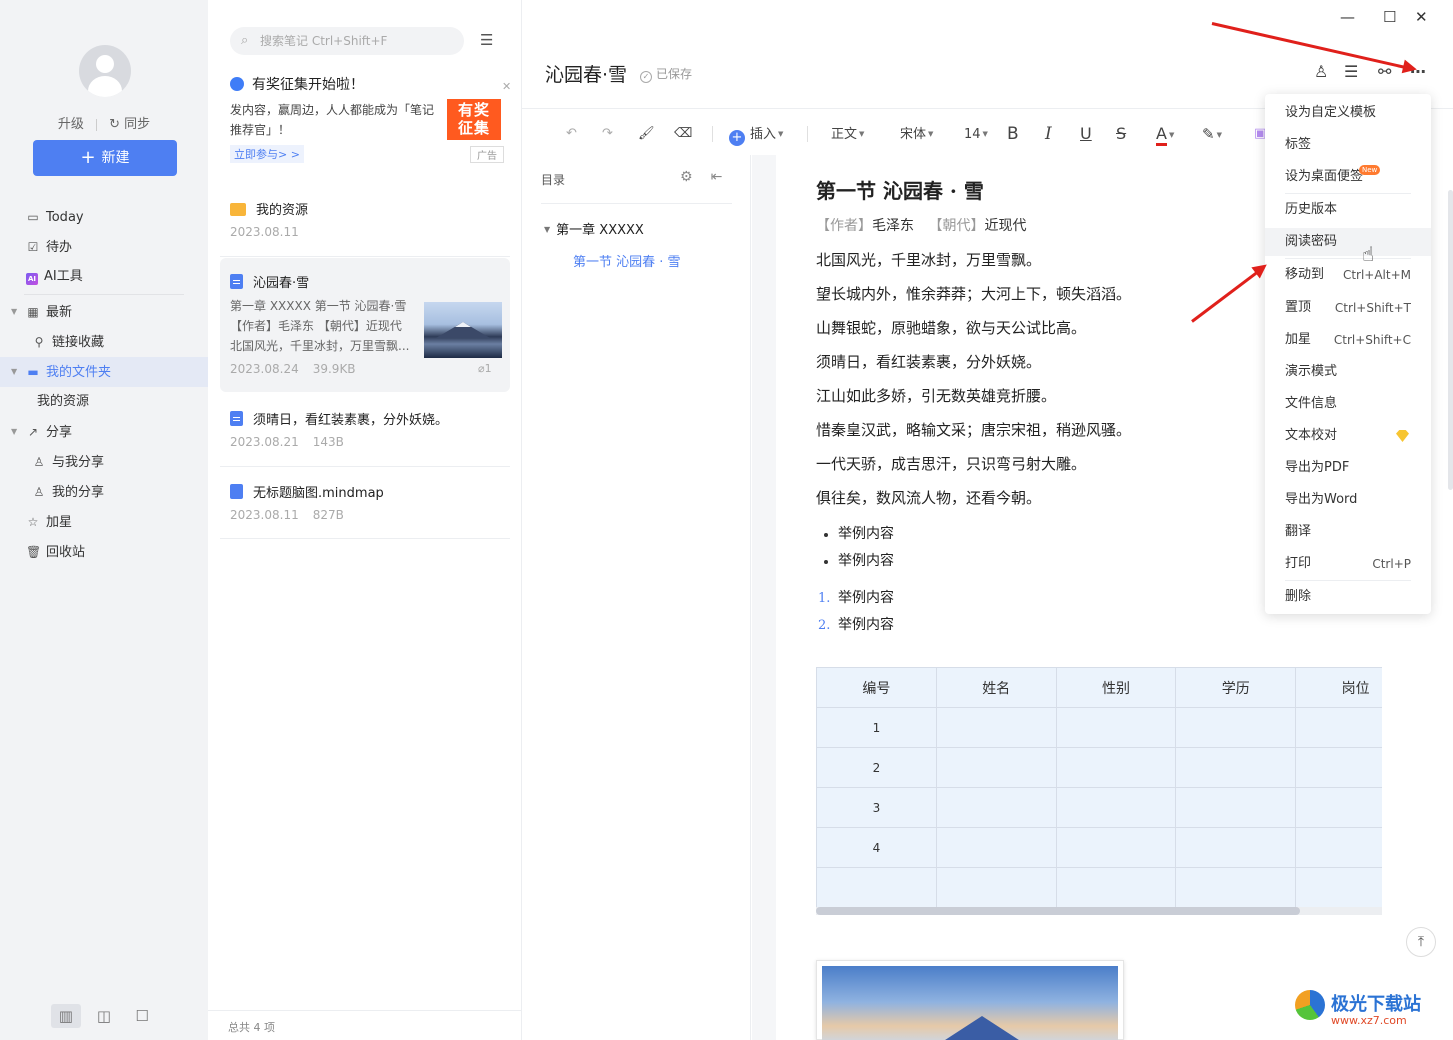  I want to click on insert-button: + 插入 ▼, so click(756, 134).